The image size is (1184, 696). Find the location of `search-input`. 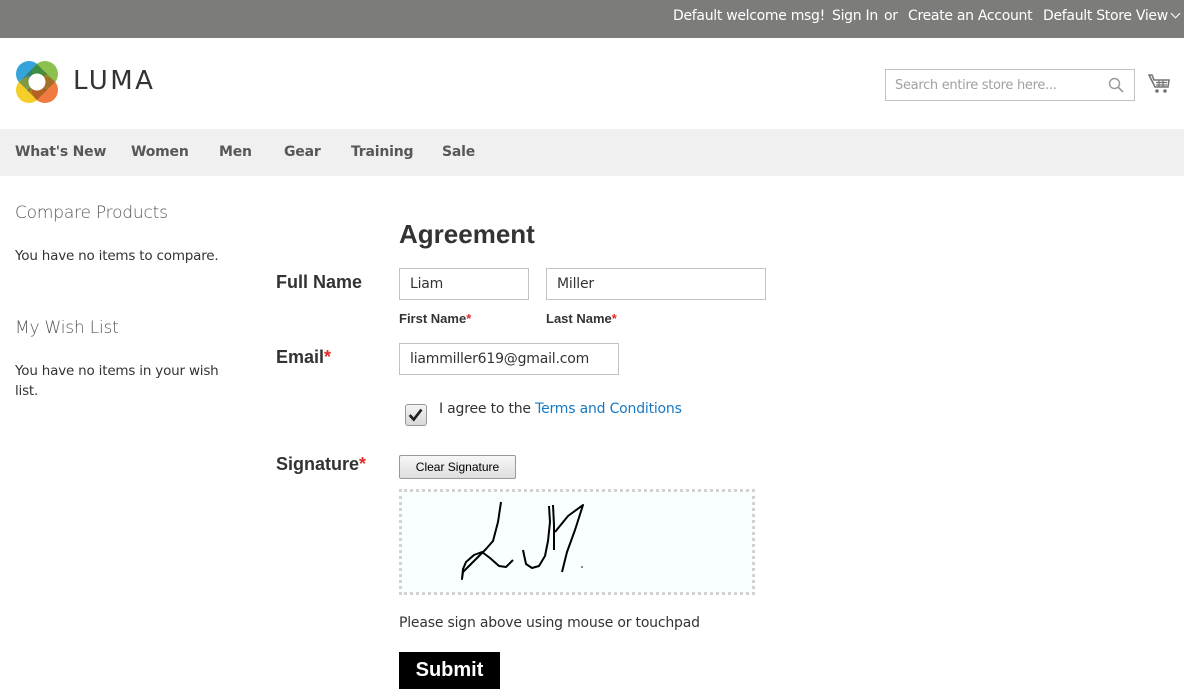

search-input is located at coordinates (991, 85).